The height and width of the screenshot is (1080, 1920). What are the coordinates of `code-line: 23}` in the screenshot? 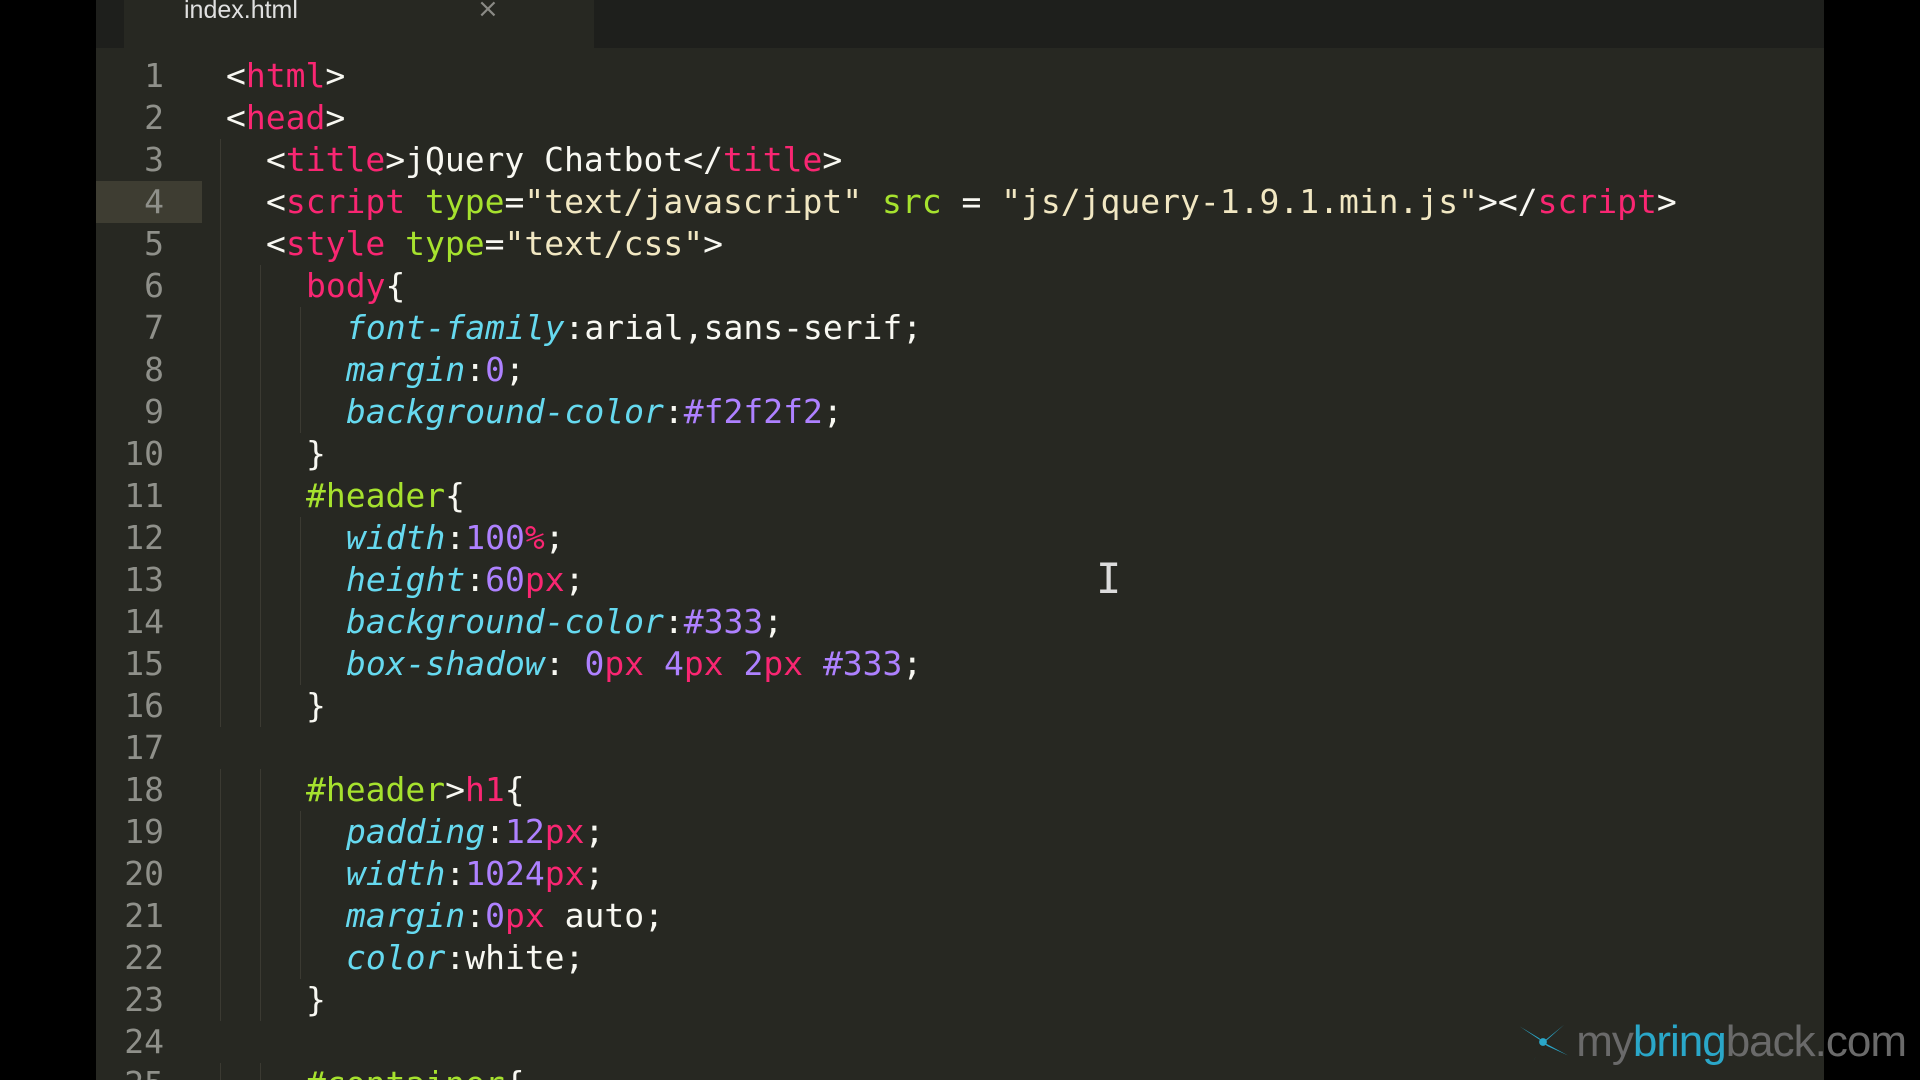 It's located at (960, 1000).